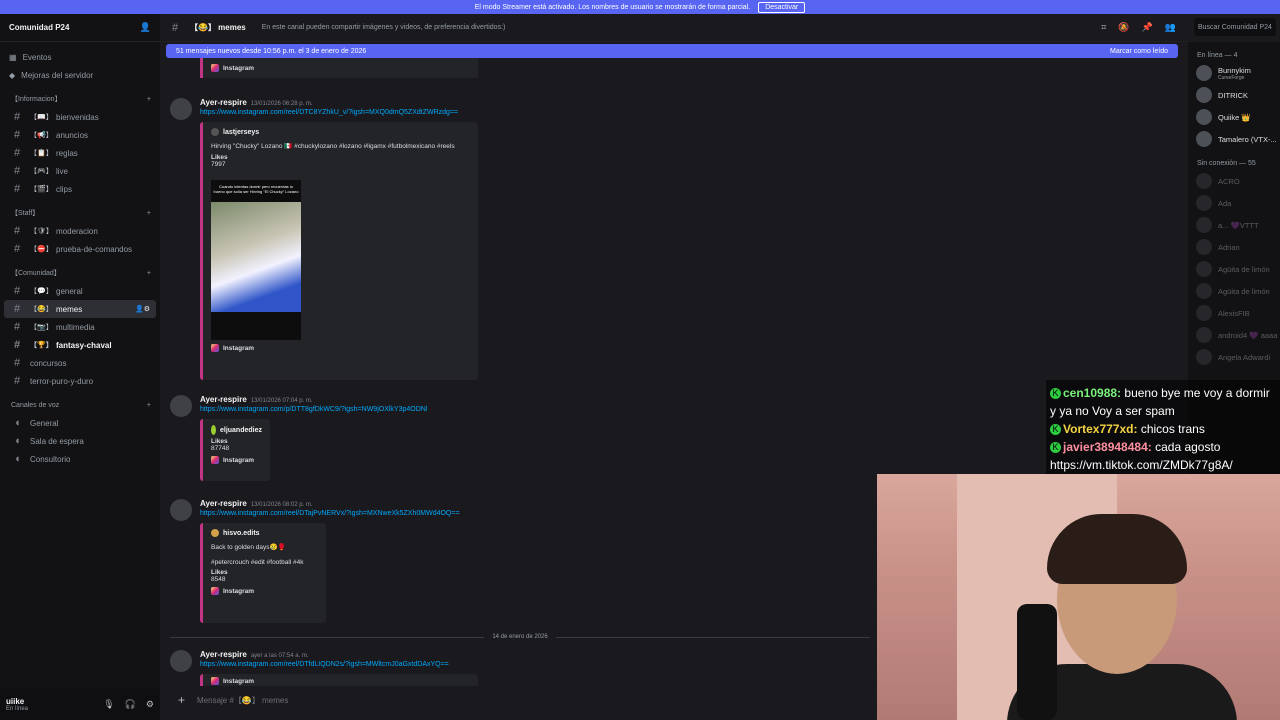  I want to click on message-author: Ayer-respire 13/01/2026 06:28 p. m., so click(256, 102).